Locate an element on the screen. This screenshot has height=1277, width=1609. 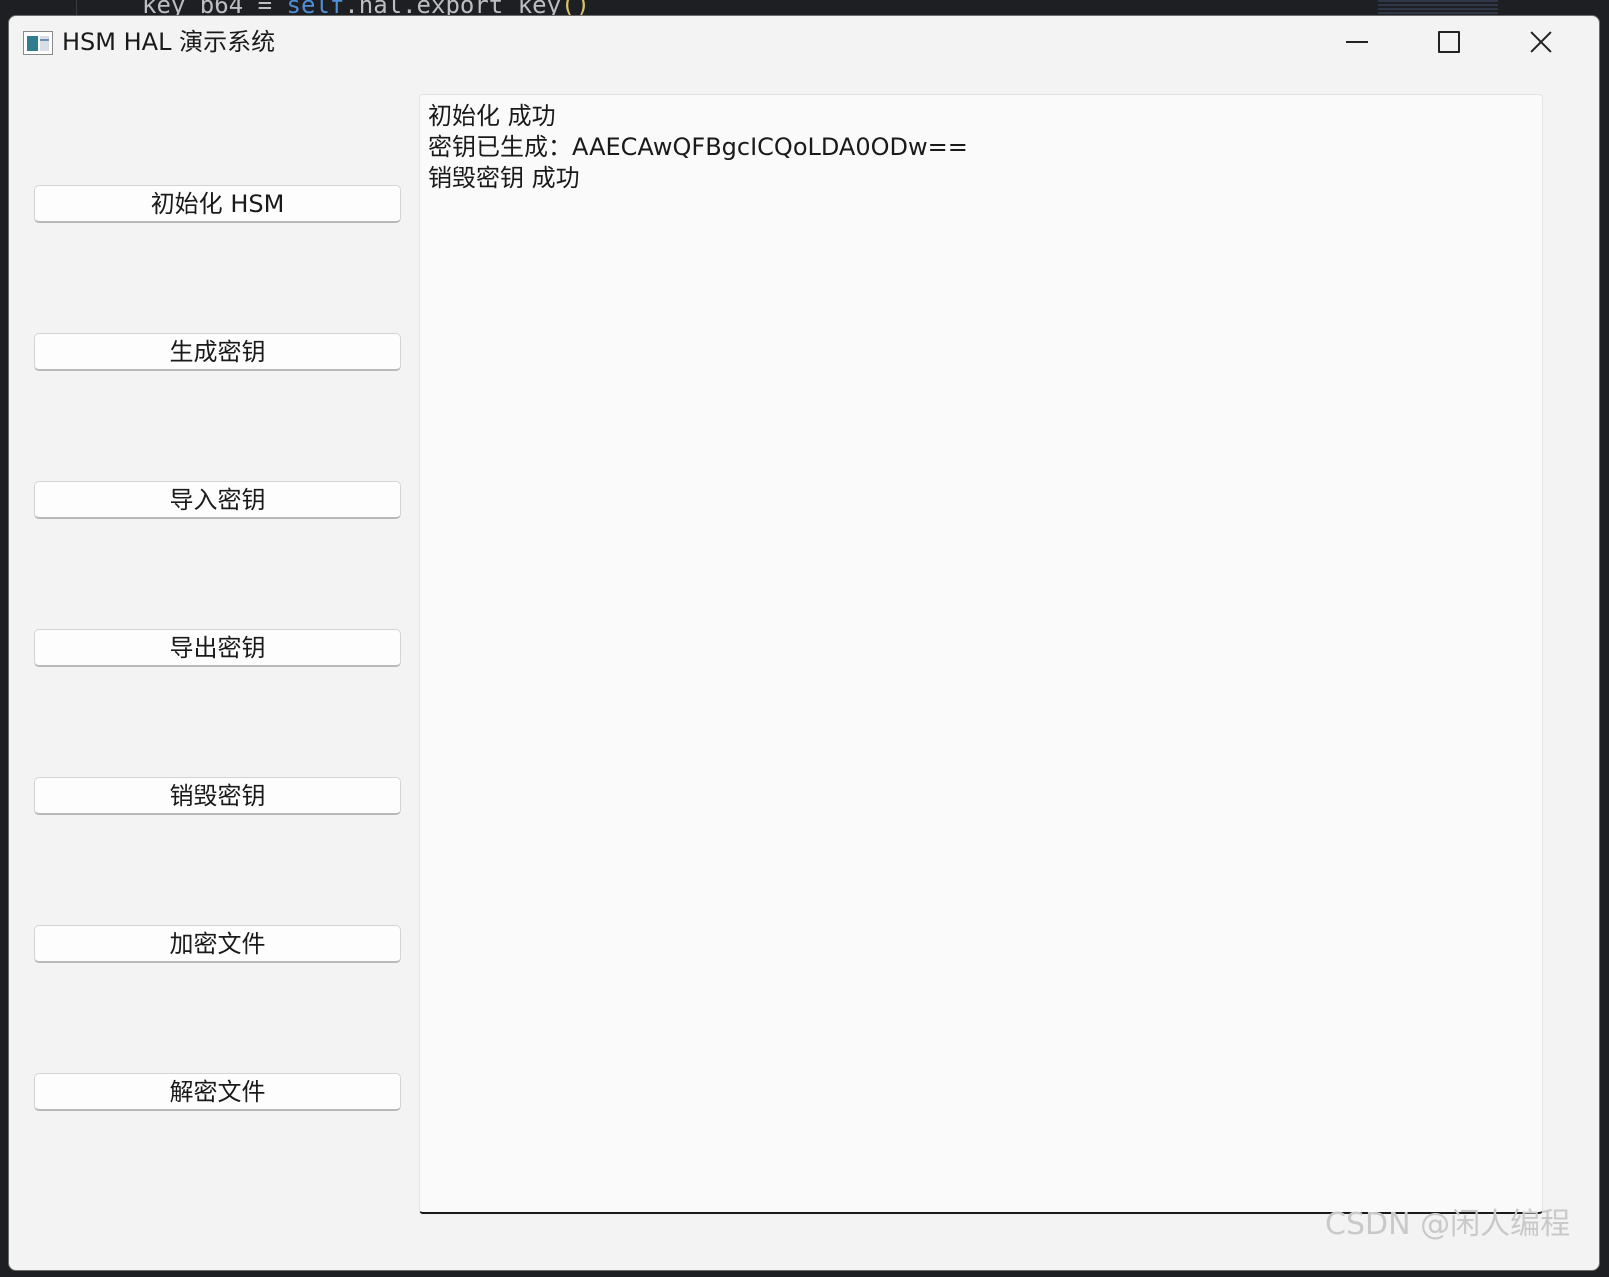
code-token-parens: () is located at coordinates (575, 8).